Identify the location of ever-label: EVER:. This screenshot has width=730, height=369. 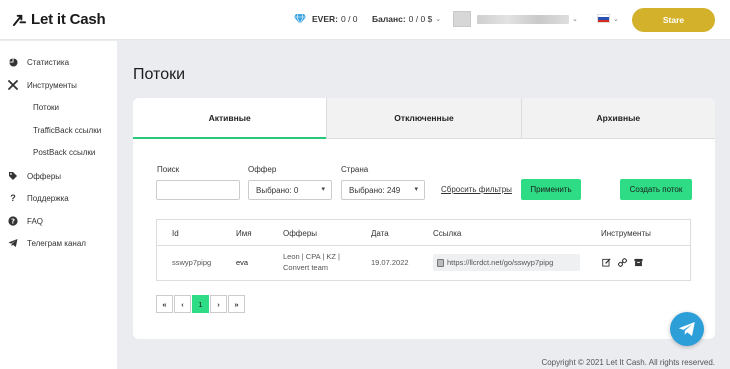
(325, 19).